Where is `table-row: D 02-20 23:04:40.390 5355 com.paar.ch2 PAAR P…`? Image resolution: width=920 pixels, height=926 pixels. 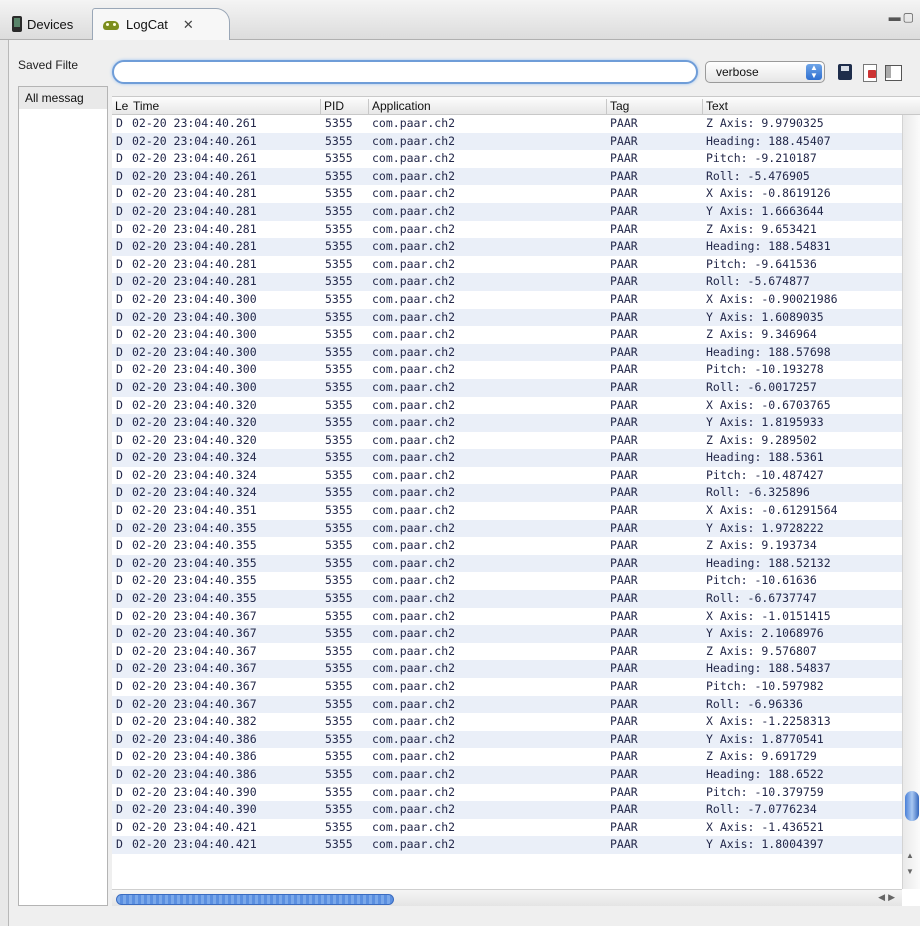
table-row: D 02-20 23:04:40.390 5355 com.paar.ch2 PAAR P… is located at coordinates (507, 792).